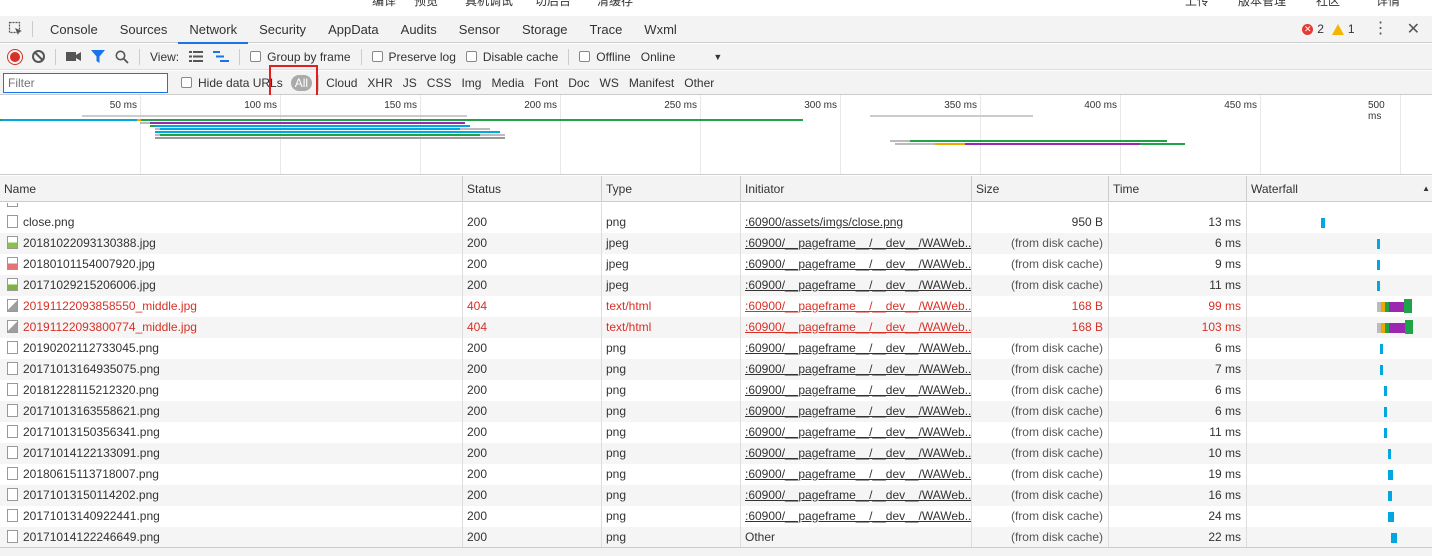 This screenshot has width=1432, height=556. Describe the element at coordinates (91, 537) in the screenshot. I see `request-name: 20171014122246649.png` at that location.